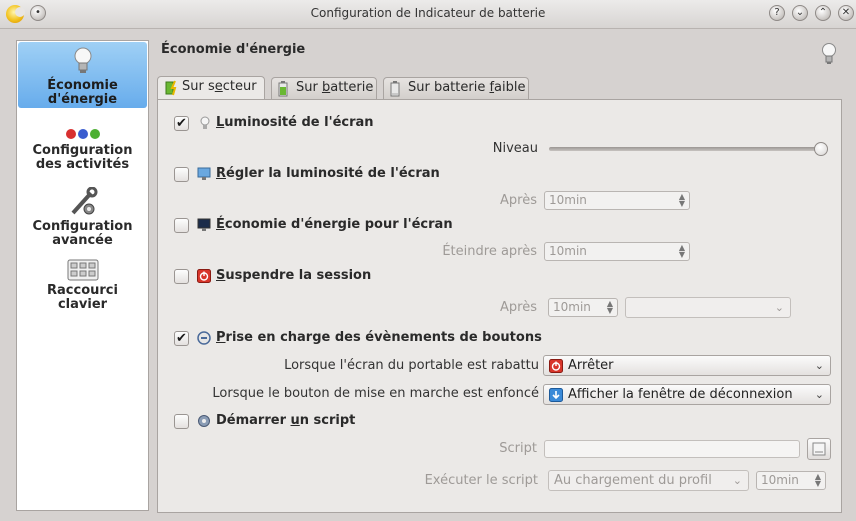 The width and height of the screenshot is (856, 521). What do you see at coordinates (82, 75) in the screenshot?
I see `sidebar-item-energy-saving: Économie d'énergie` at bounding box center [82, 75].